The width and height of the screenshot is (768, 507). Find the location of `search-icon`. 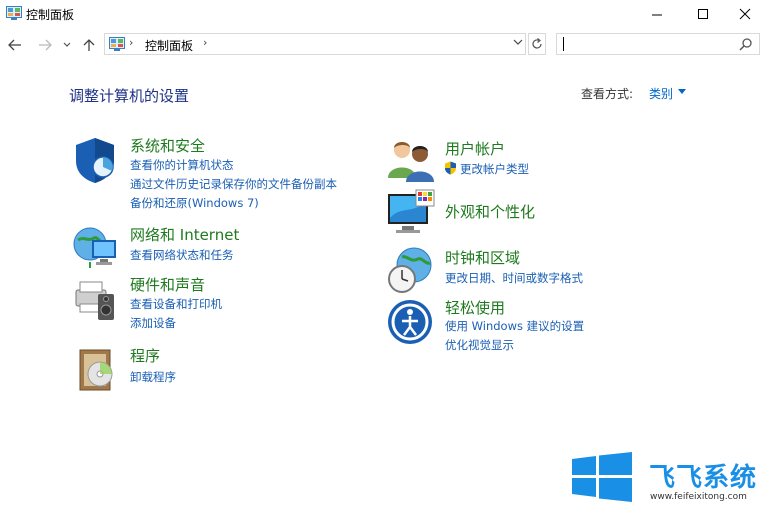

search-icon is located at coordinates (746, 44).